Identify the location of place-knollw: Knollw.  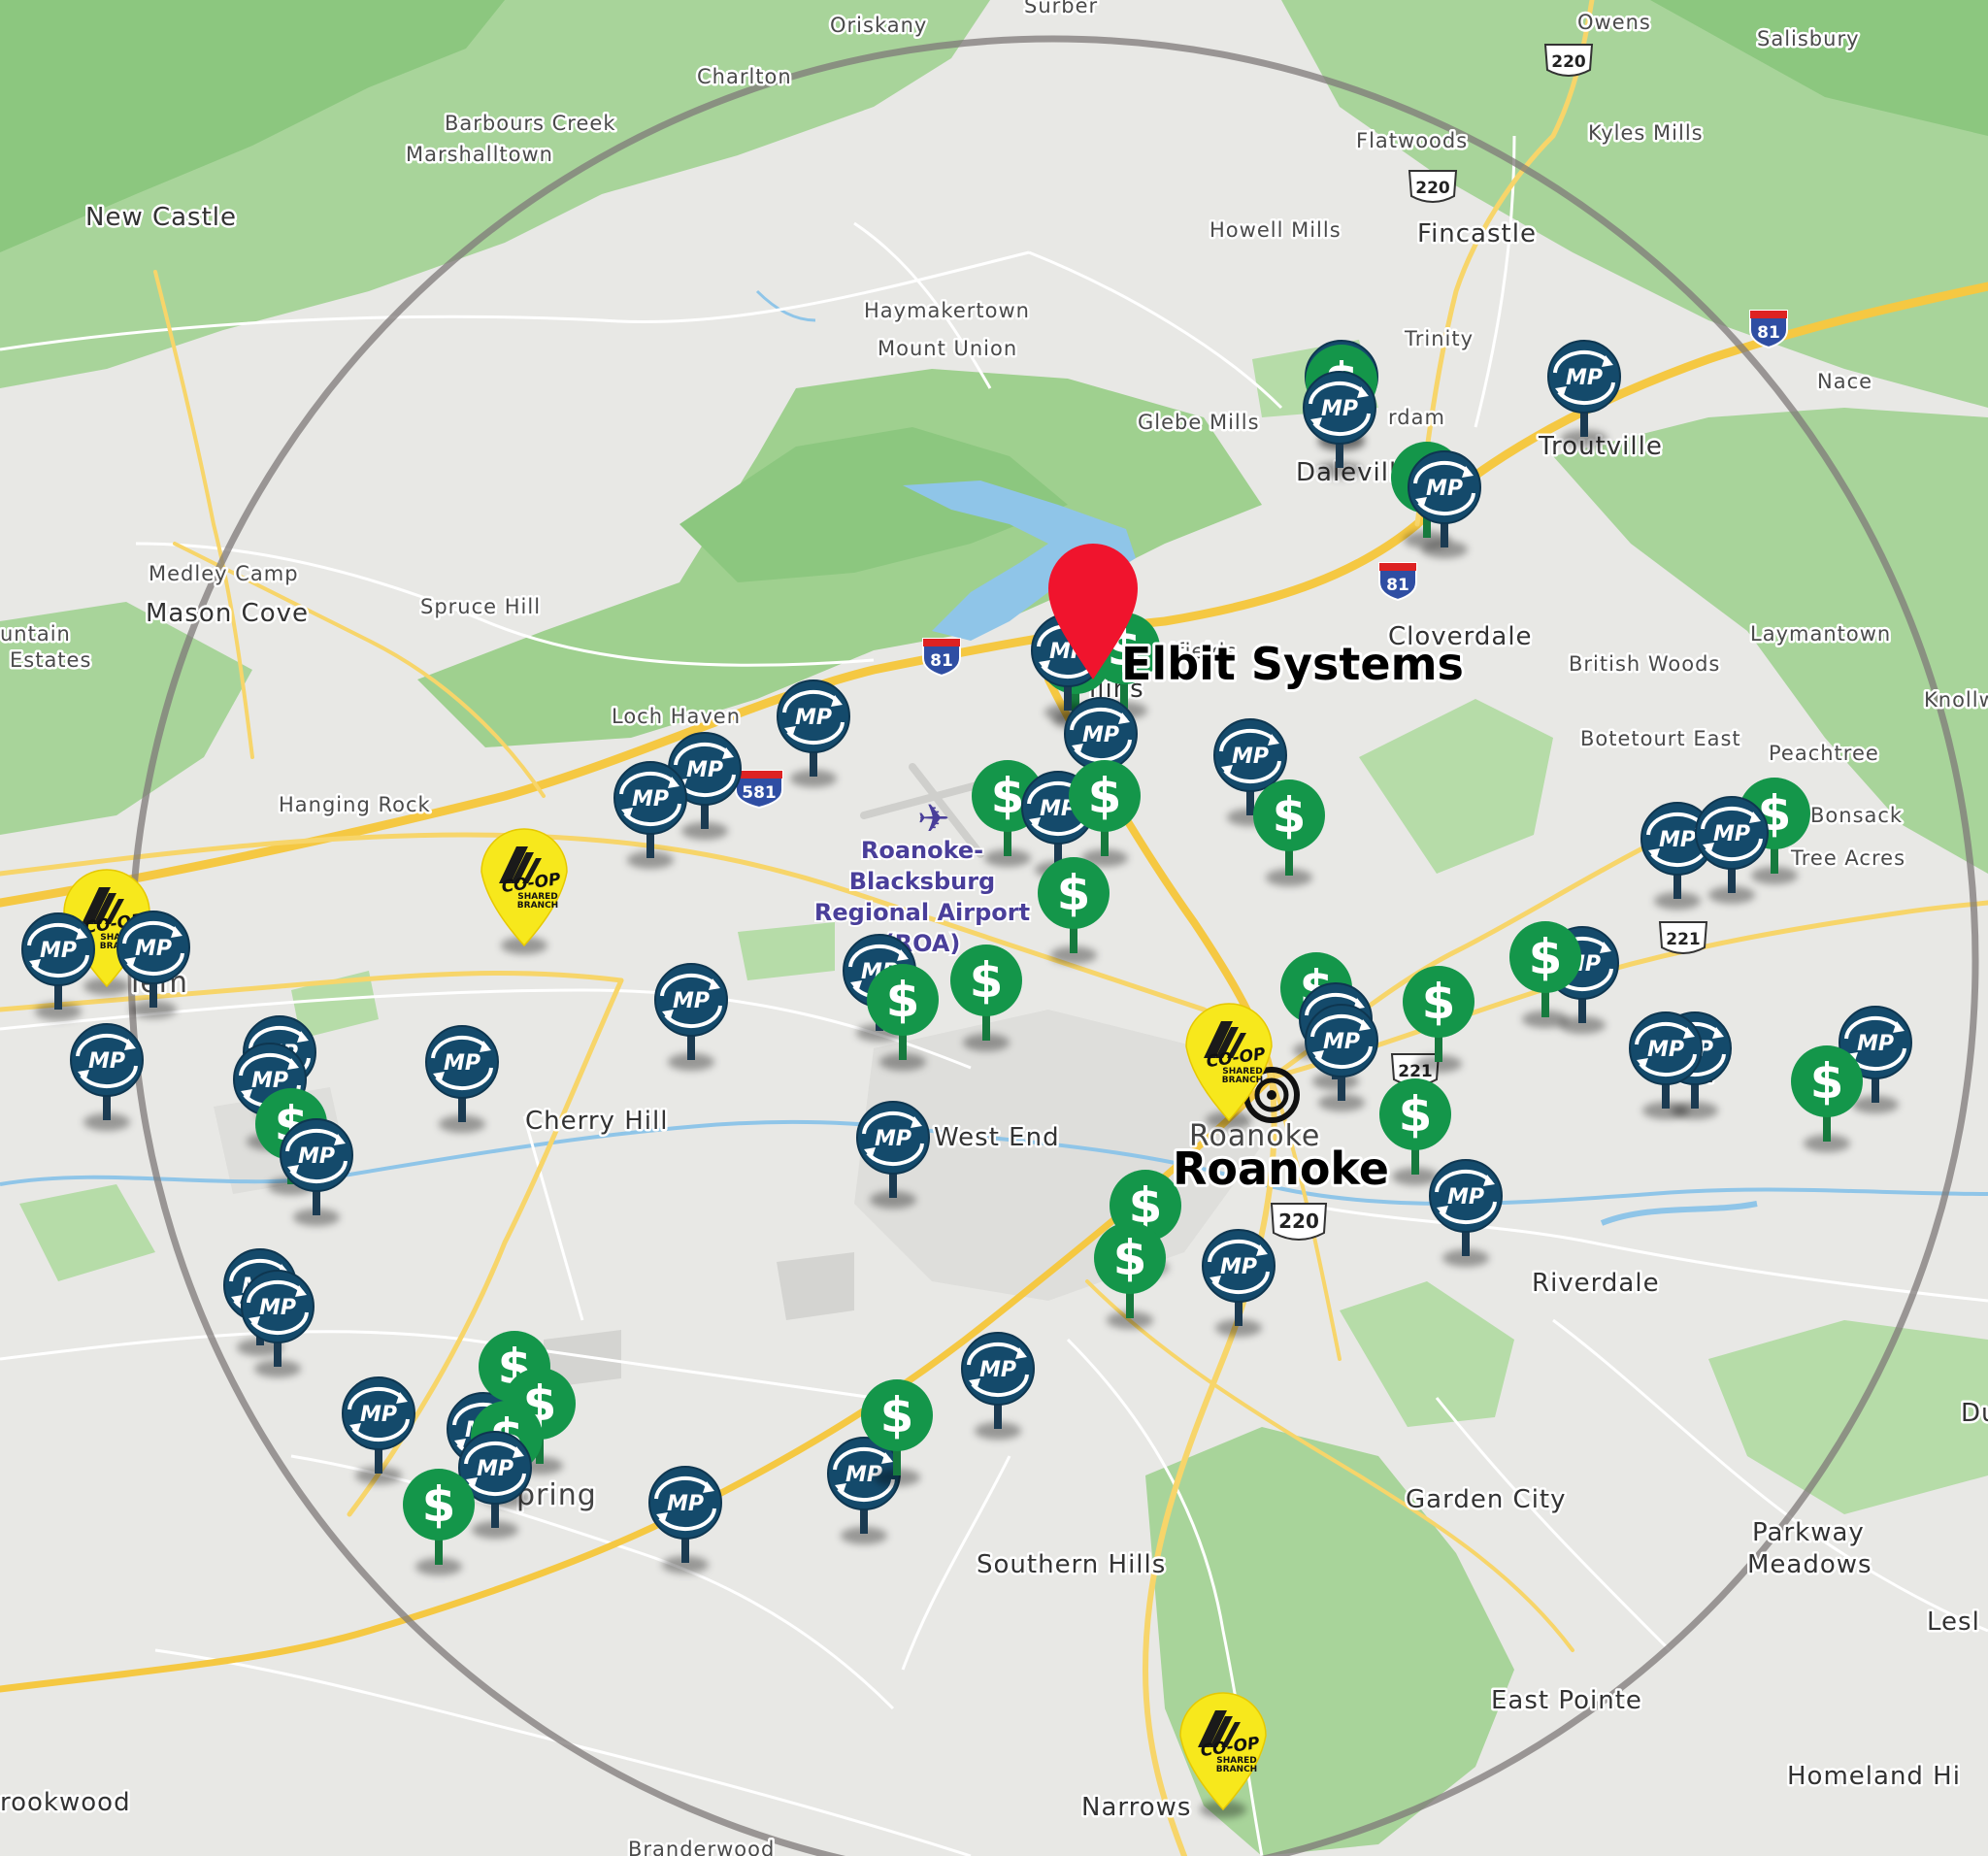
(1956, 700).